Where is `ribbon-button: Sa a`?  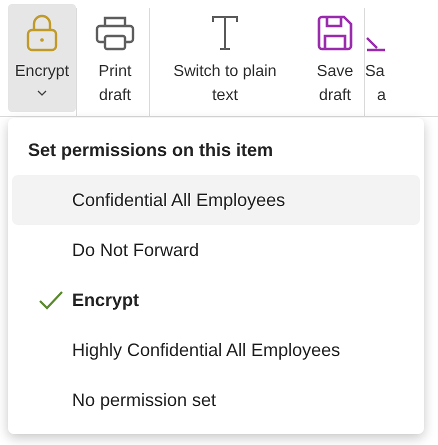 ribbon-button: Sa a is located at coordinates (385, 58).